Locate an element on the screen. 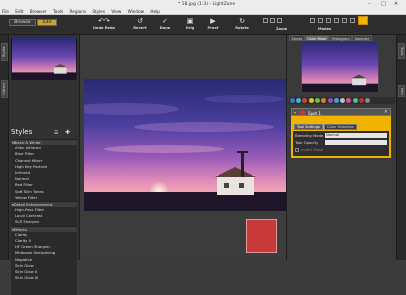 This screenshot has height=295, width=406. tab-tool-settings: Tool Settings is located at coordinates (308, 127).